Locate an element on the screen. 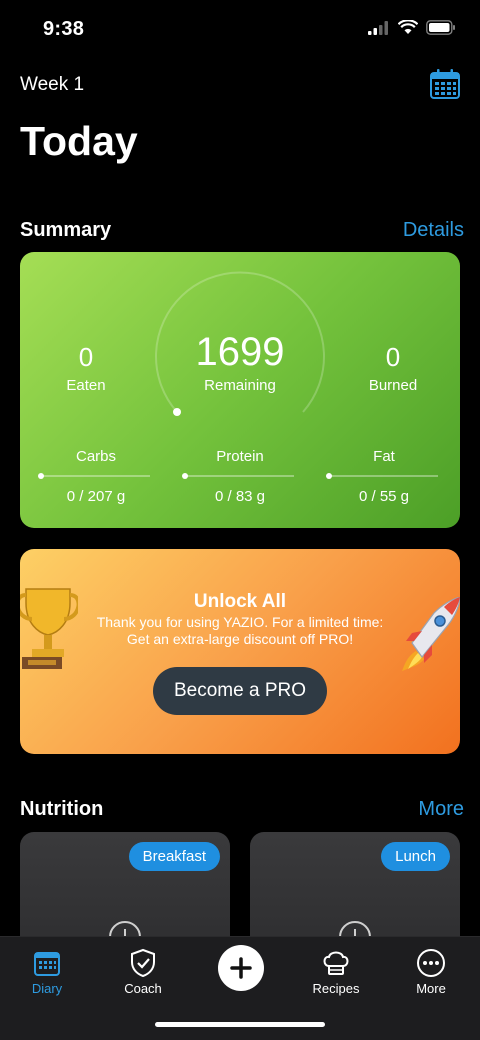 The height and width of the screenshot is (1040, 480). fat-bar-dot is located at coordinates (329, 476).